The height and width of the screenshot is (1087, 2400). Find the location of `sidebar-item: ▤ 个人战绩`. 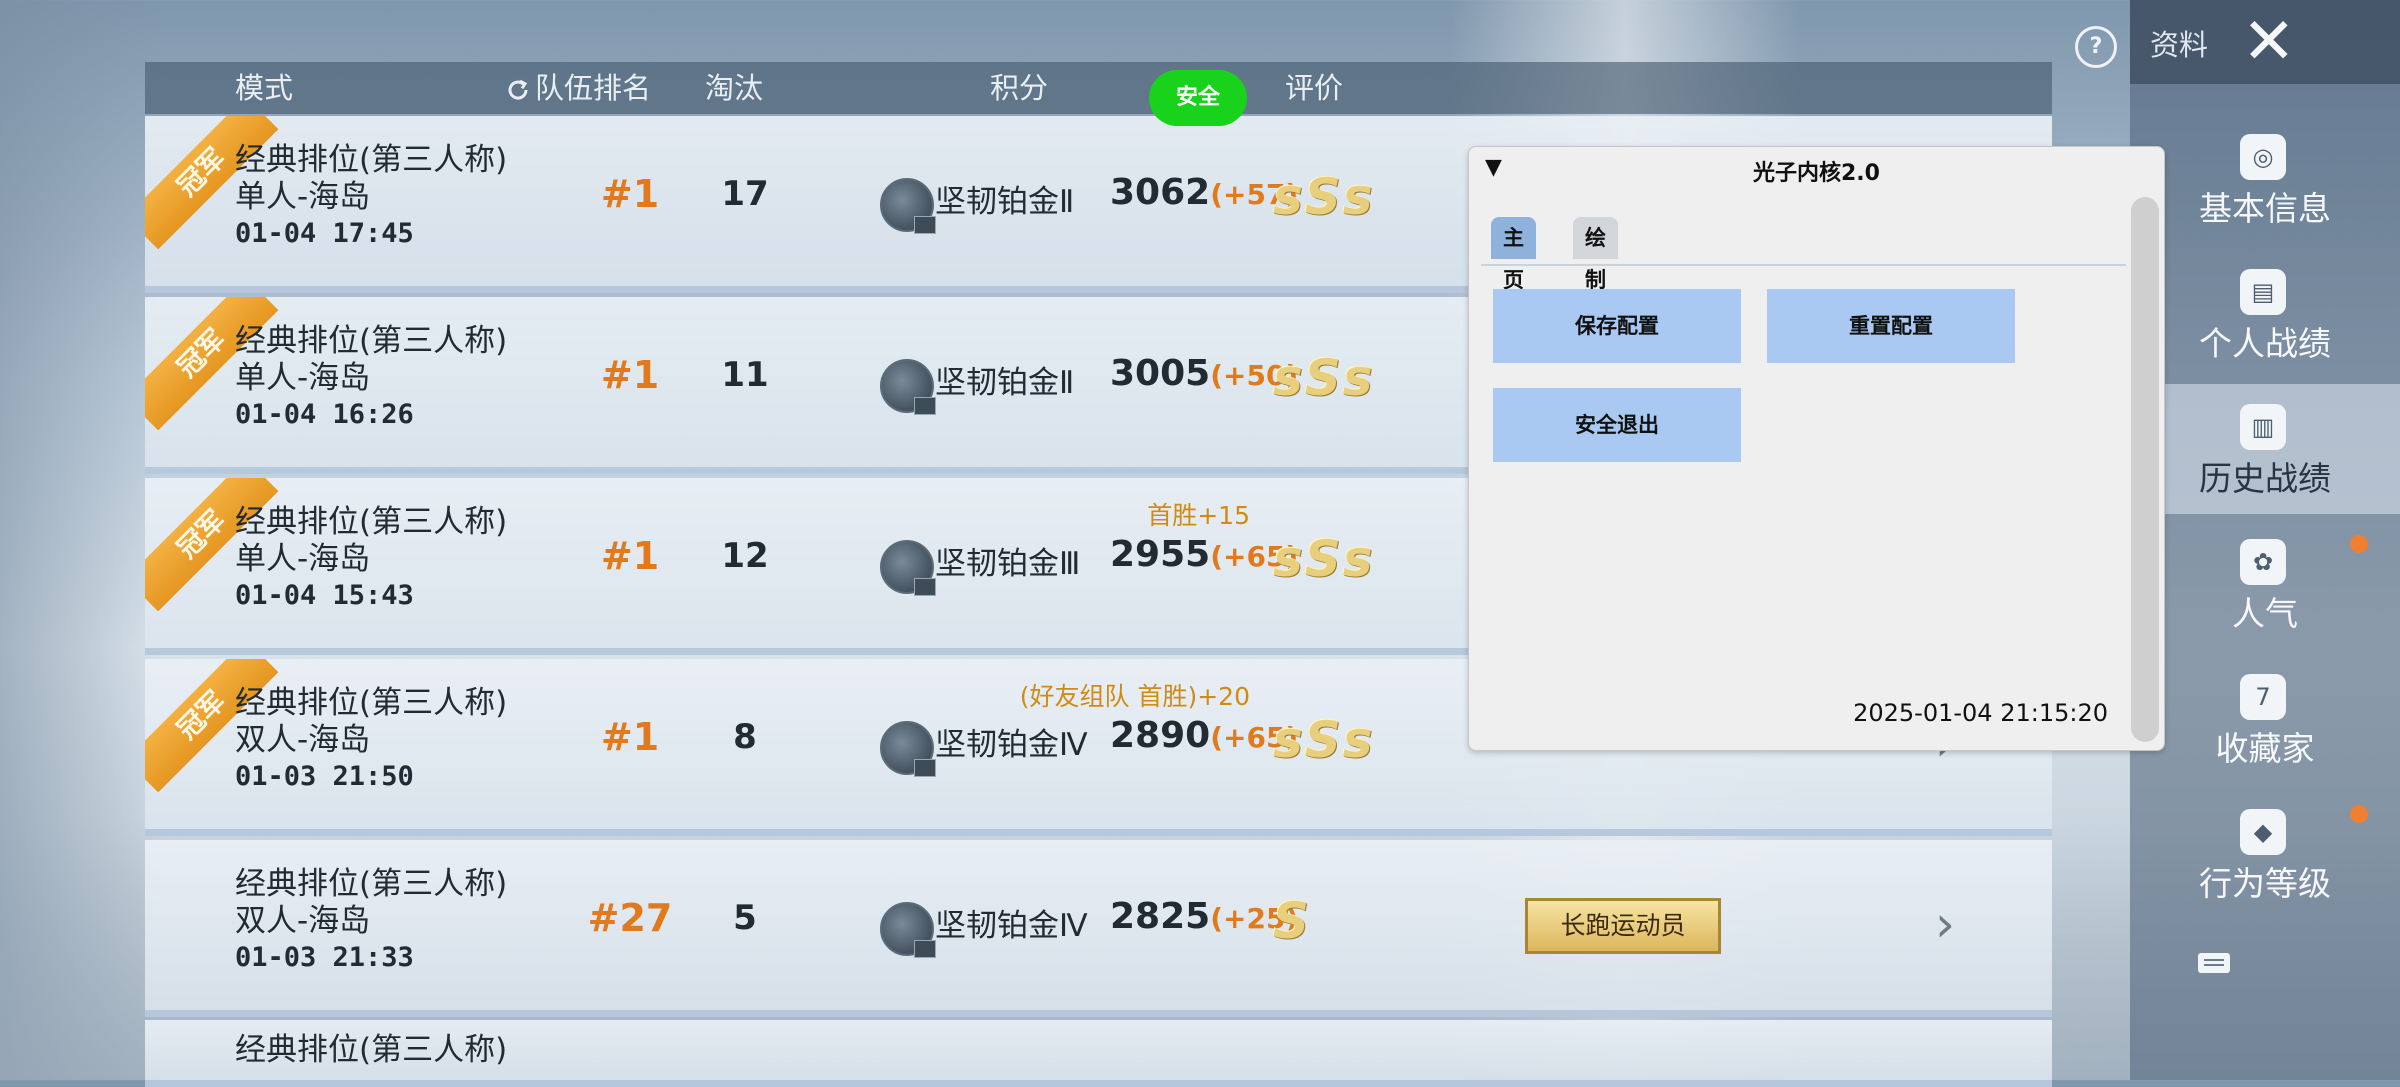

sidebar-item: ▤ 个人战绩 is located at coordinates (2265, 314).